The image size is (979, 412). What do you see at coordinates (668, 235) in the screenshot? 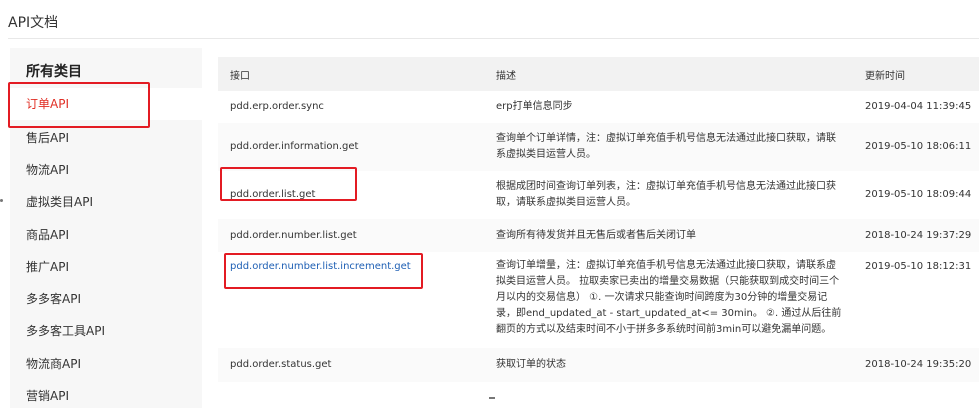
I see `api-description: 查询所有待发货并且无售后或者售后关闭订单` at bounding box center [668, 235].